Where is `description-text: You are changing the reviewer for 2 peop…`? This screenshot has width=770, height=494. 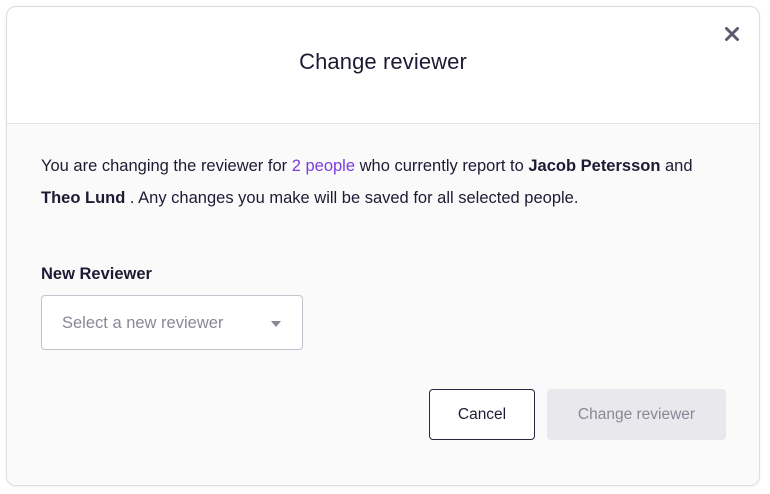
description-text: You are changing the reviewer for 2 peop… is located at coordinates (381, 182).